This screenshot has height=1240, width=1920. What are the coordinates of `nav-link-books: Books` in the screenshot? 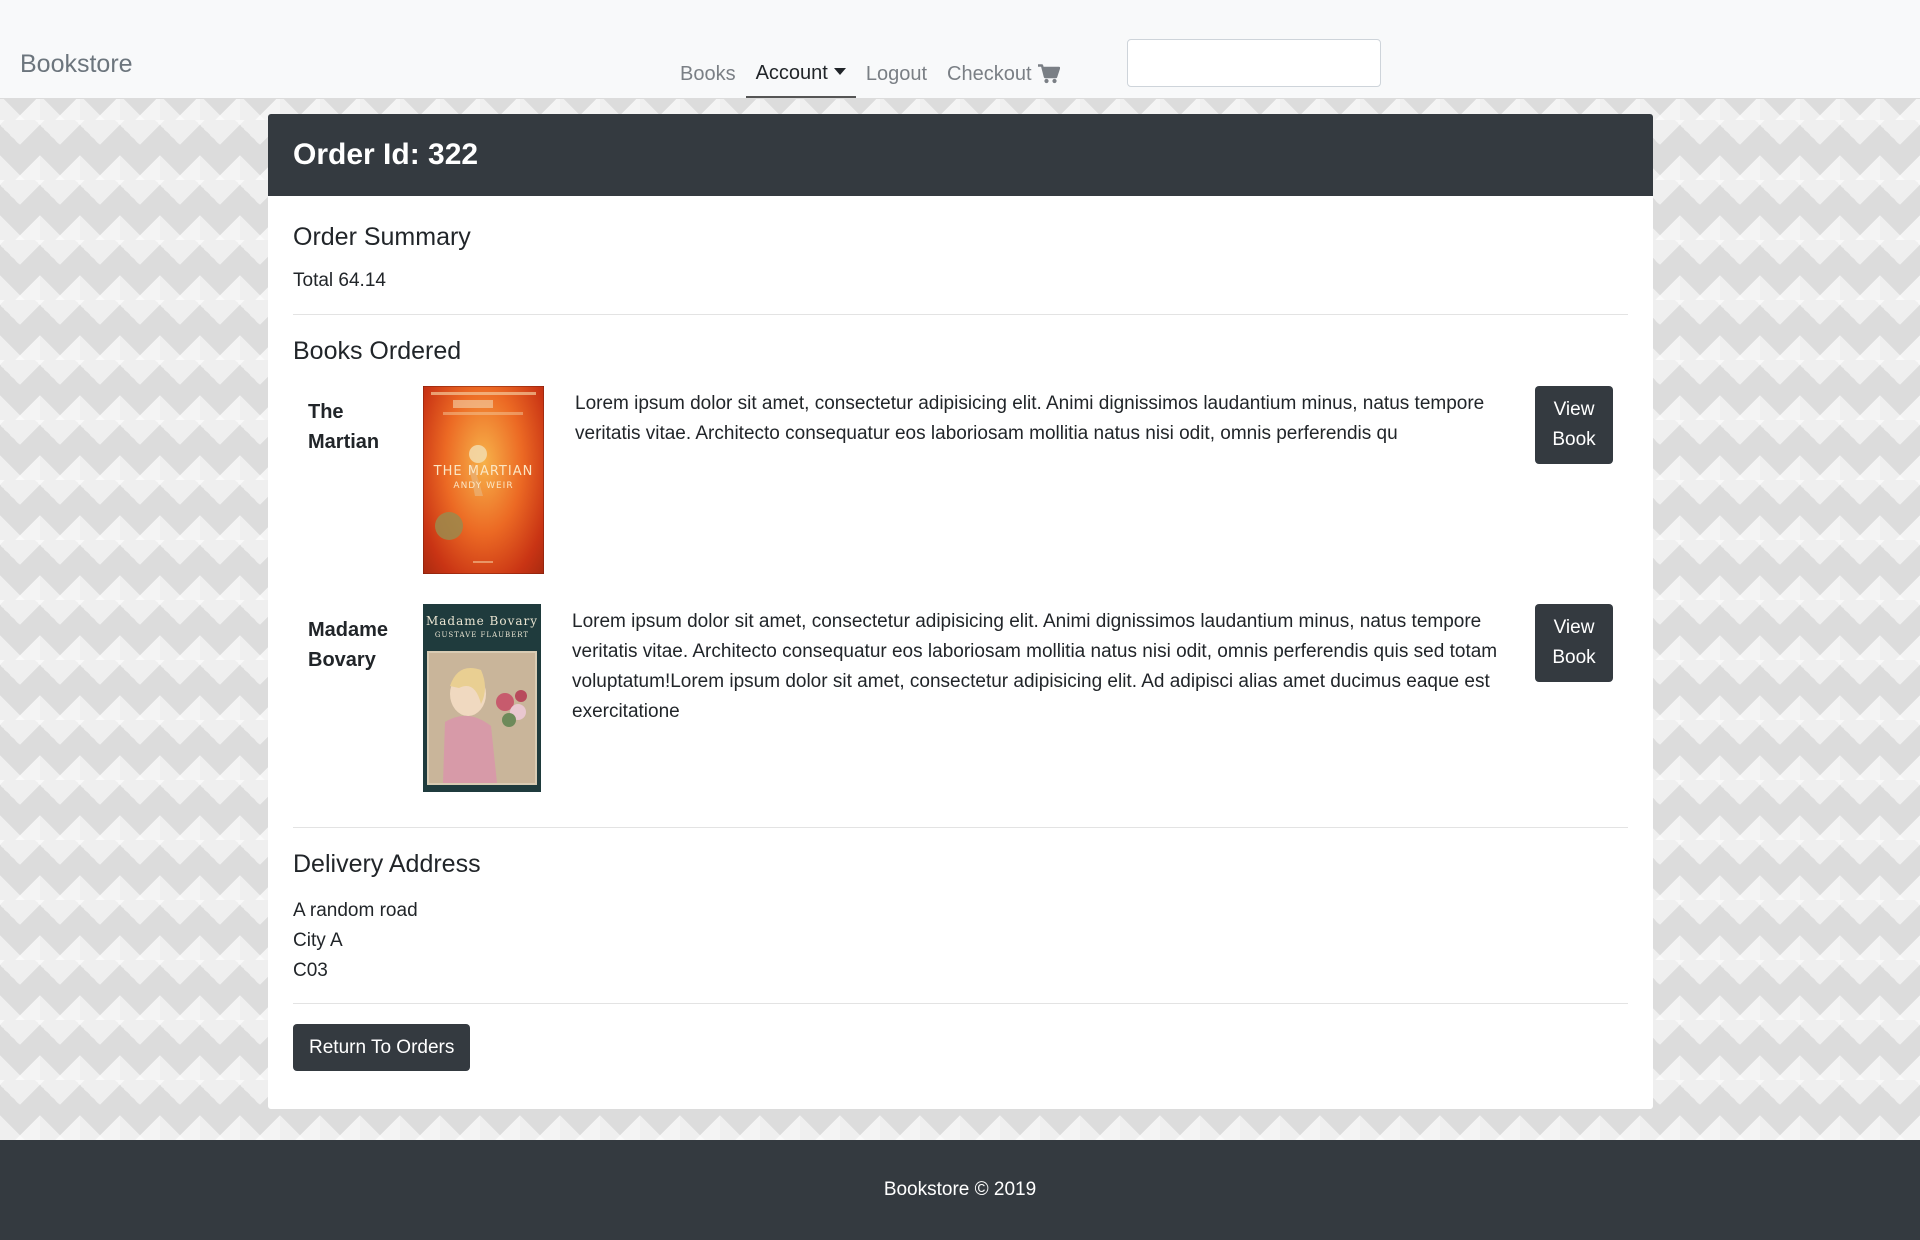 It's located at (708, 74).